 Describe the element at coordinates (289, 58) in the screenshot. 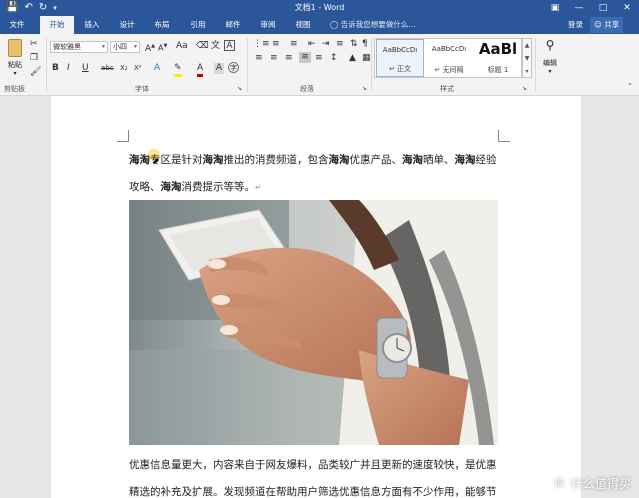

I see `align-right-icon: ≡` at that location.